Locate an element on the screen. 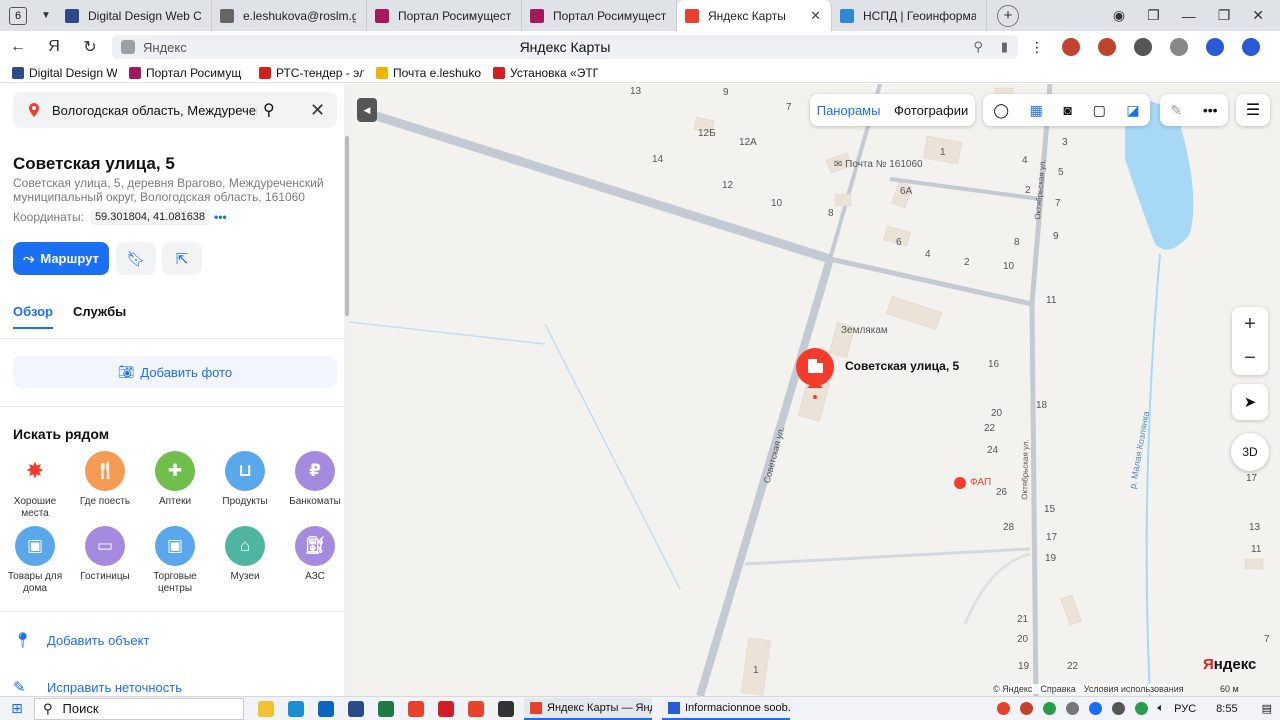  language-indicator: РУС is located at coordinates (1185, 709).